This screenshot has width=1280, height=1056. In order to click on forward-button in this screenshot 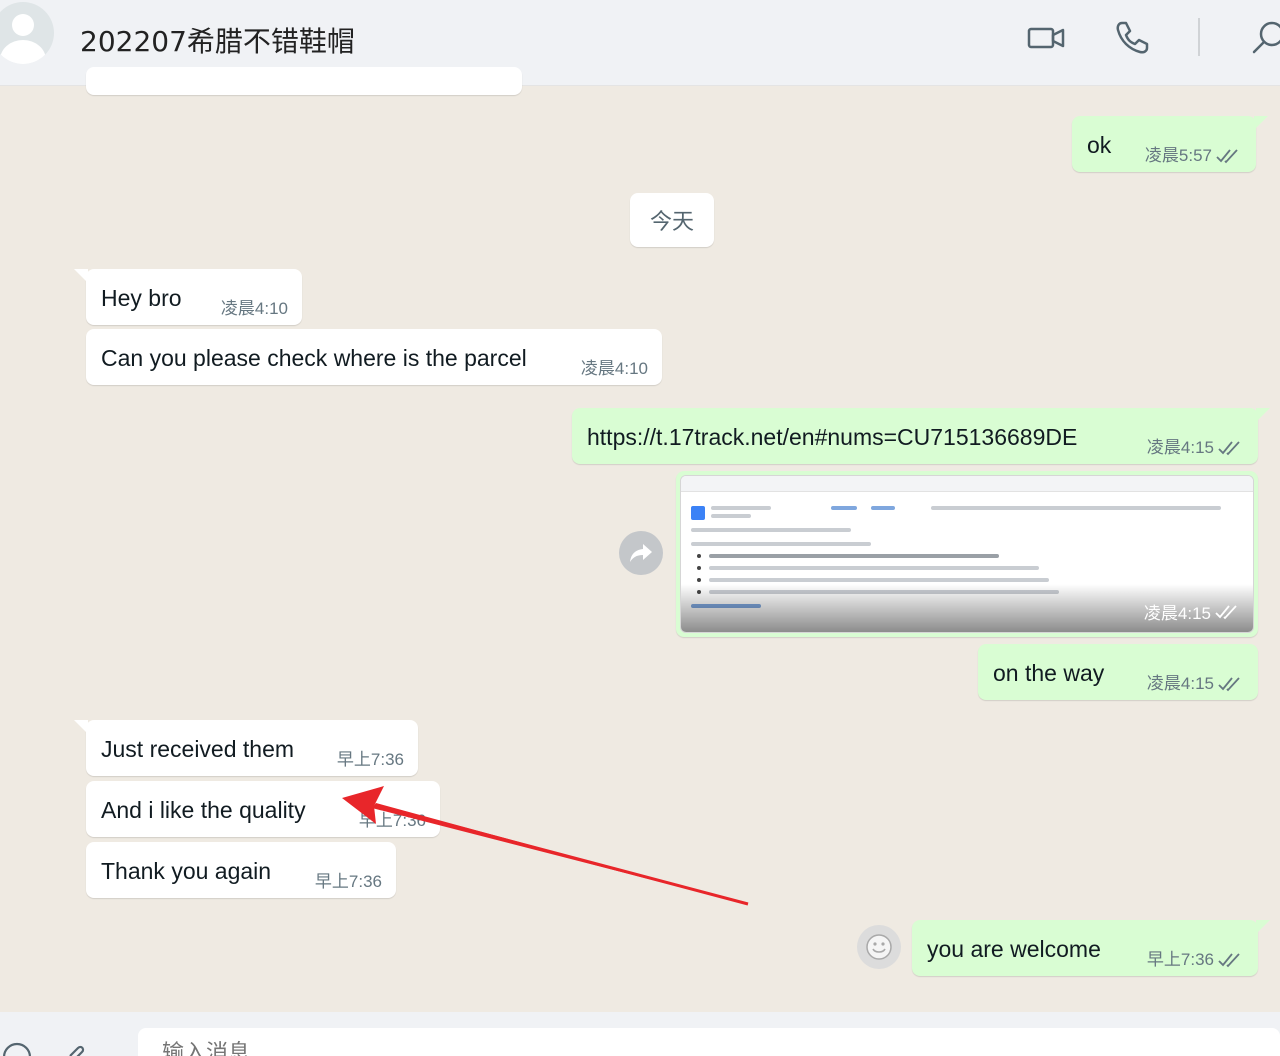, I will do `click(641, 553)`.